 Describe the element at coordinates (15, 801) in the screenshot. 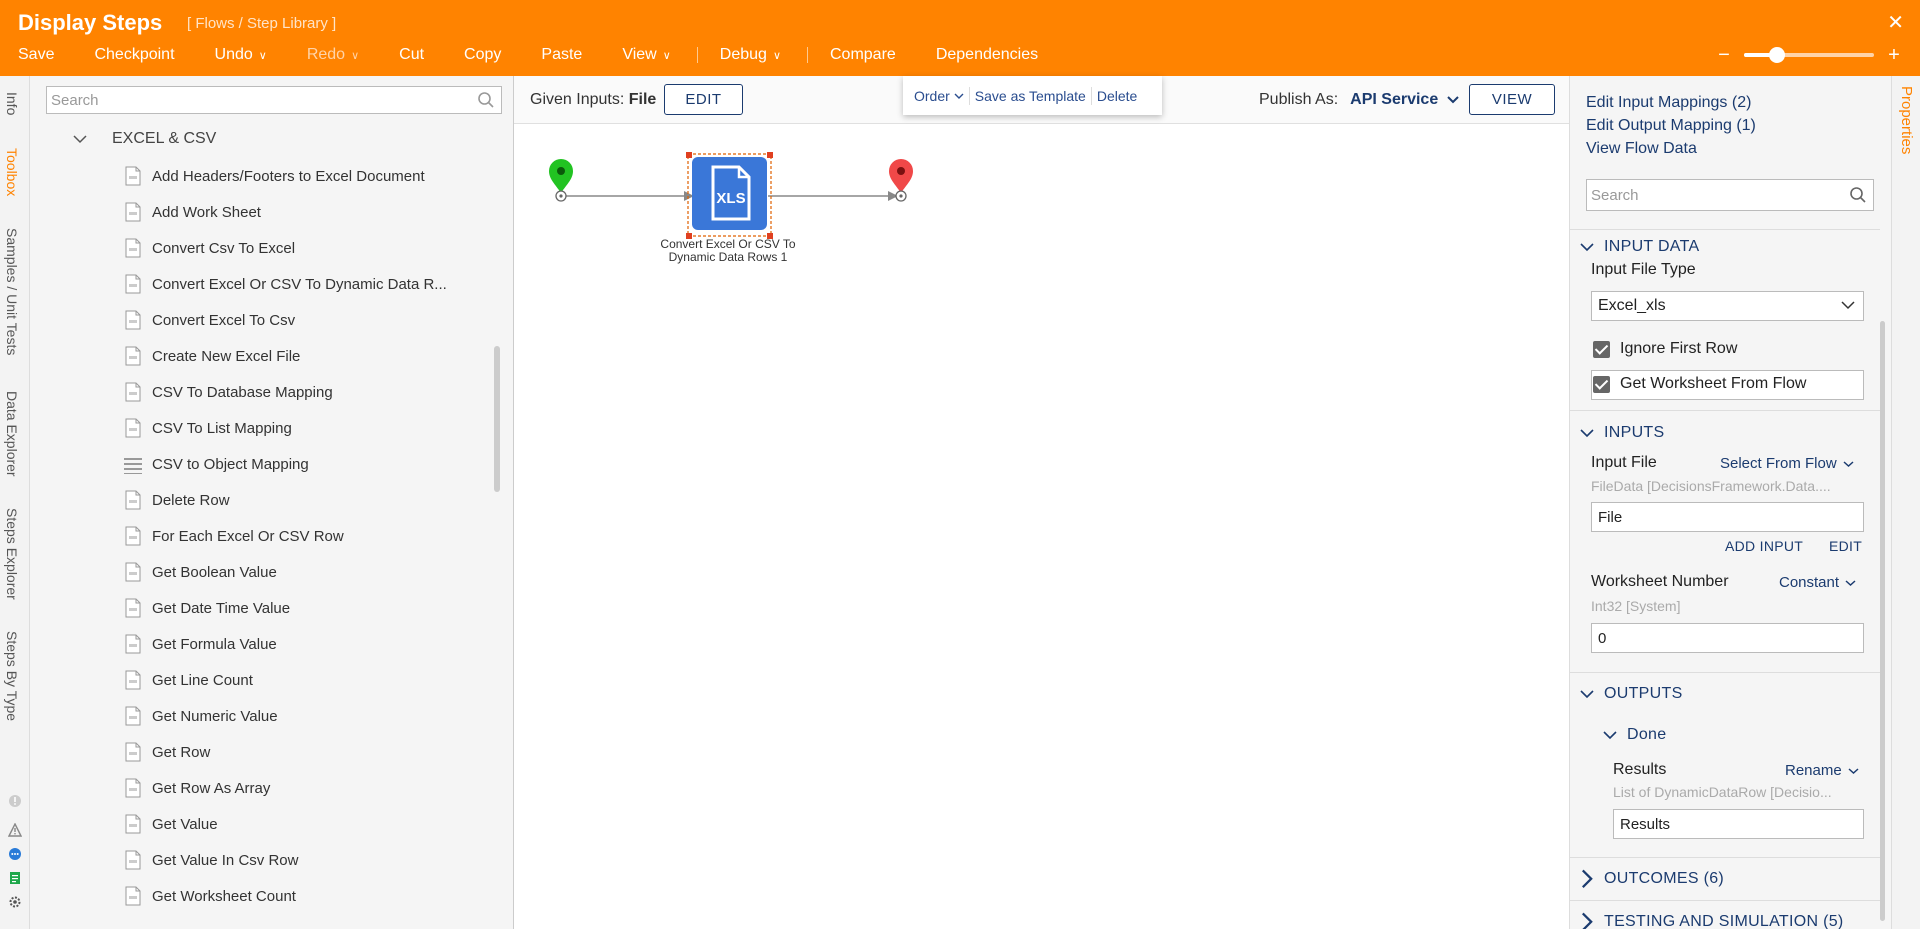

I see `info-icon` at that location.